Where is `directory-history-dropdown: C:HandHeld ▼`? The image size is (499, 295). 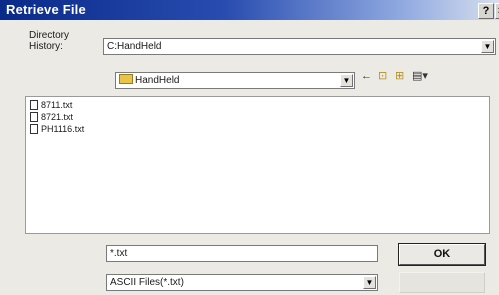
directory-history-dropdown: C:HandHeld ▼ is located at coordinates (299, 46).